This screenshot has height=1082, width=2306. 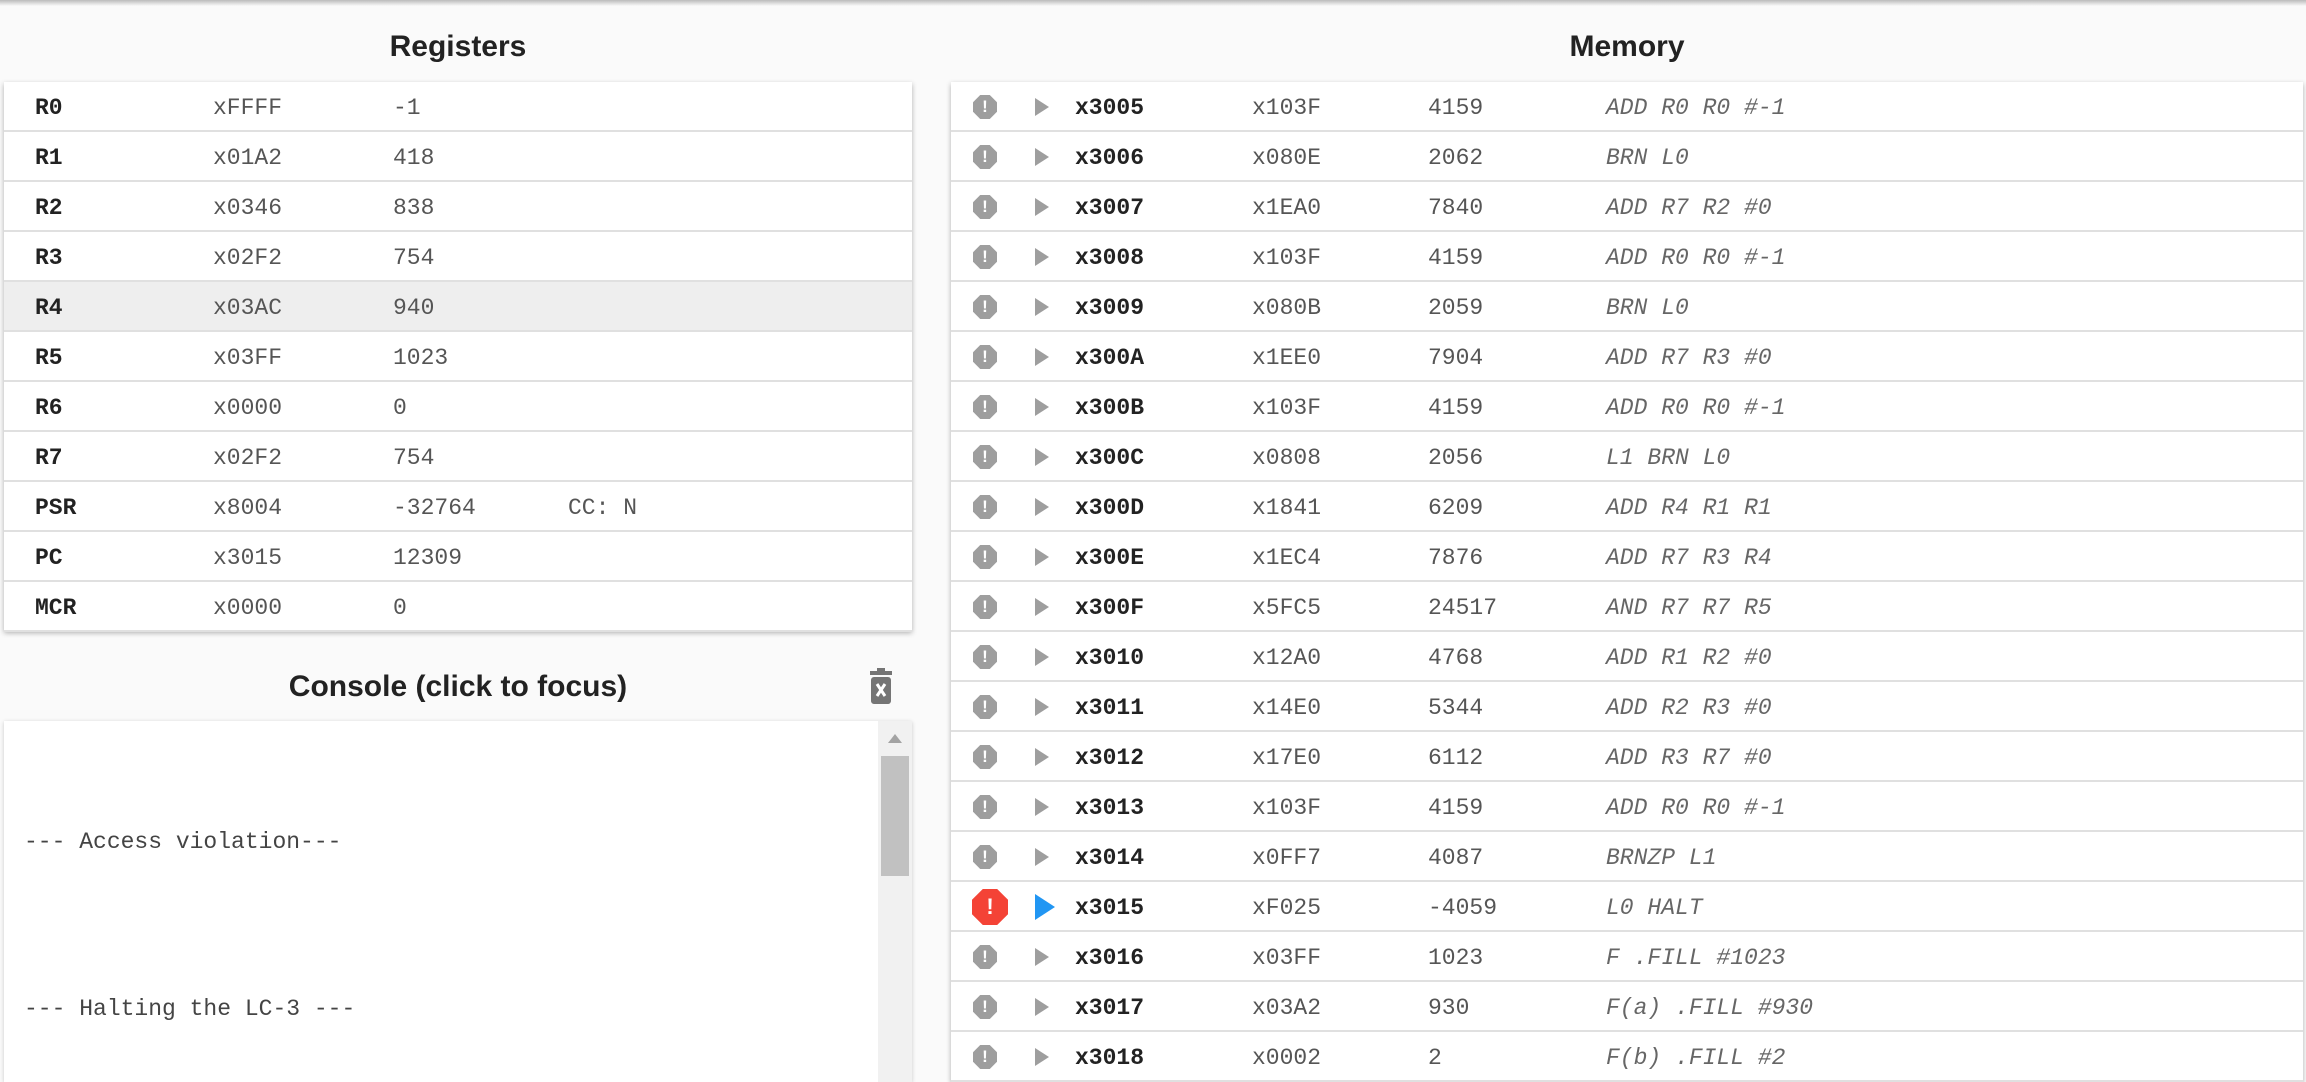 I want to click on memory-hex: x1EA0, so click(x=1286, y=208).